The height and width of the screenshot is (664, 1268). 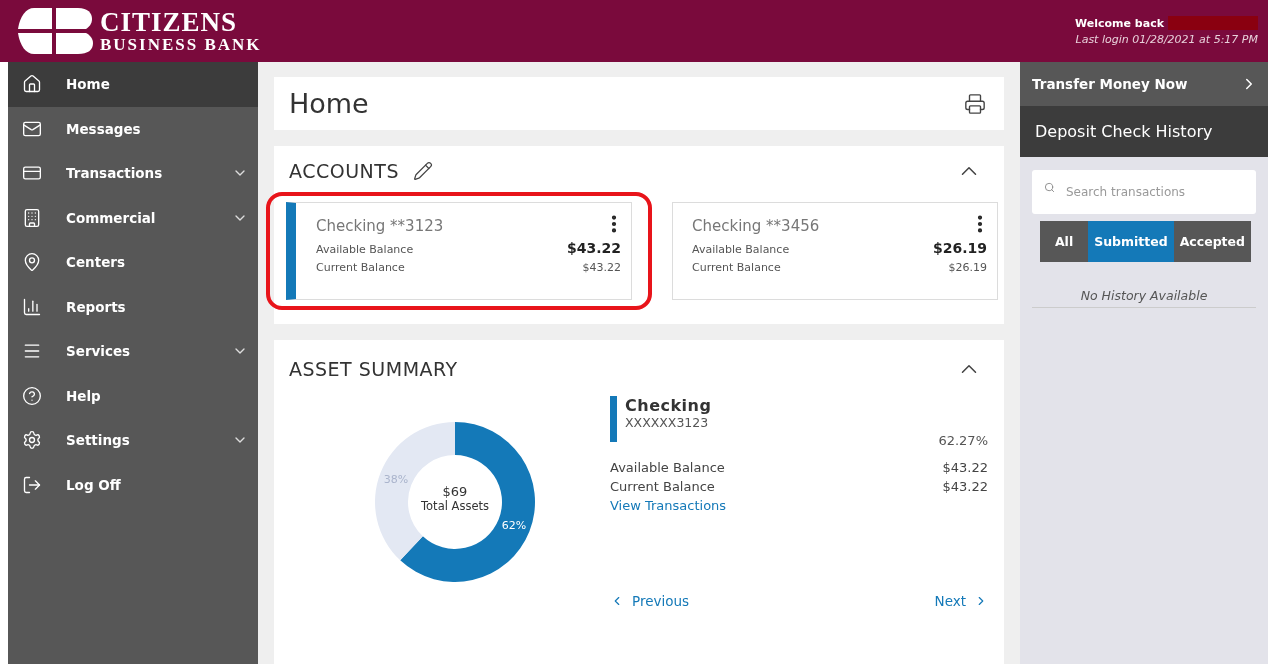 What do you see at coordinates (133, 262) in the screenshot?
I see `sidebar-item: Centers` at bounding box center [133, 262].